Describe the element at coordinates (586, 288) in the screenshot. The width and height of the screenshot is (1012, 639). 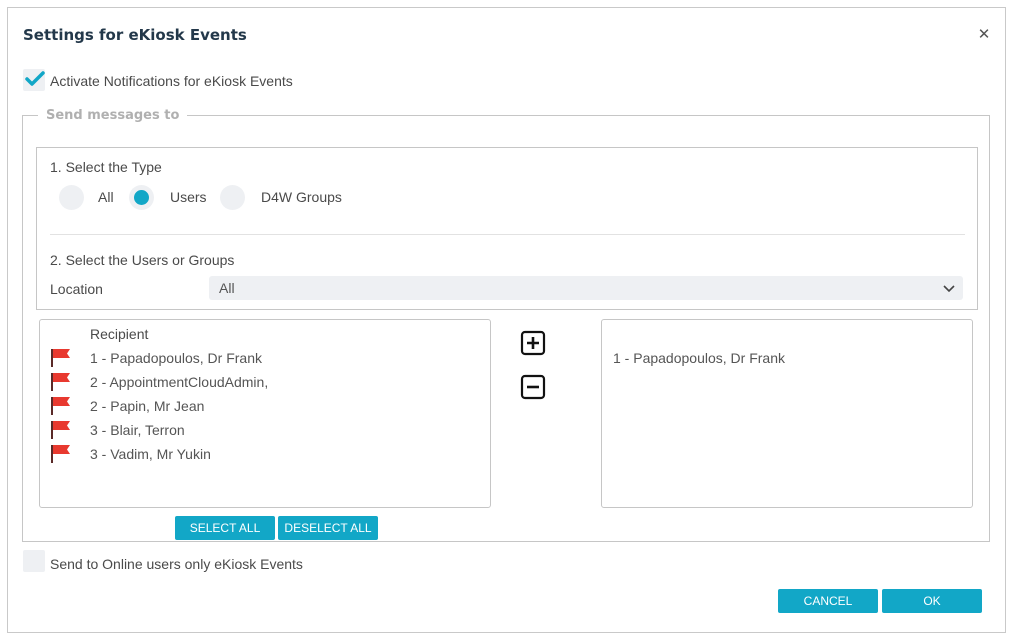
I see `location-select: All` at that location.